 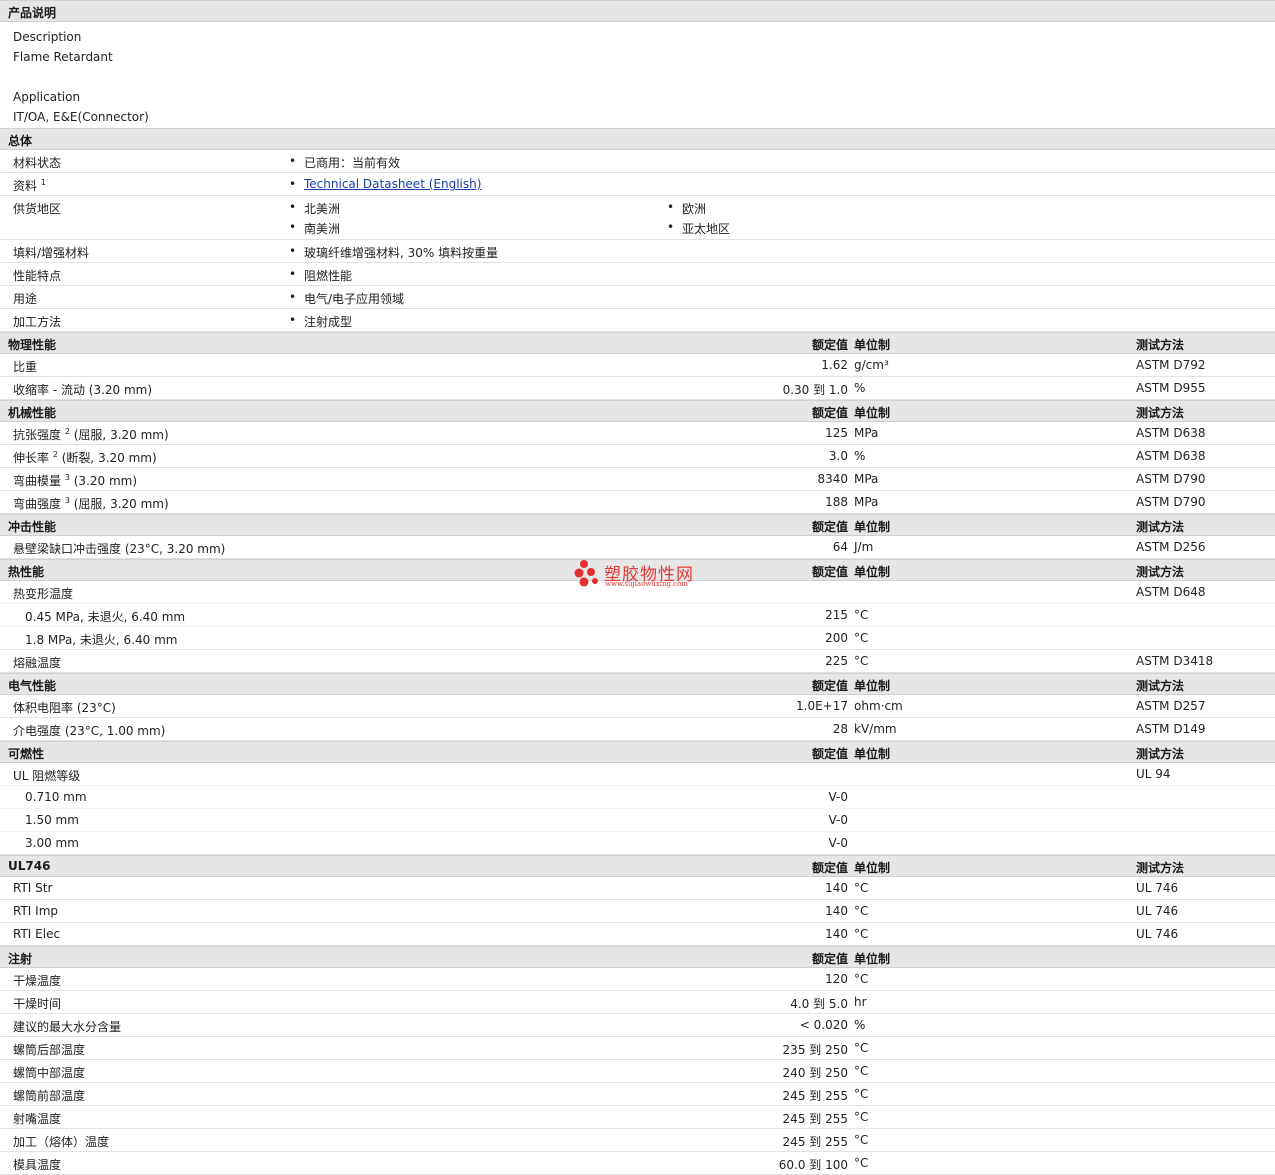 What do you see at coordinates (37, 663) in the screenshot?
I see `property-label: 熔融温度` at bounding box center [37, 663].